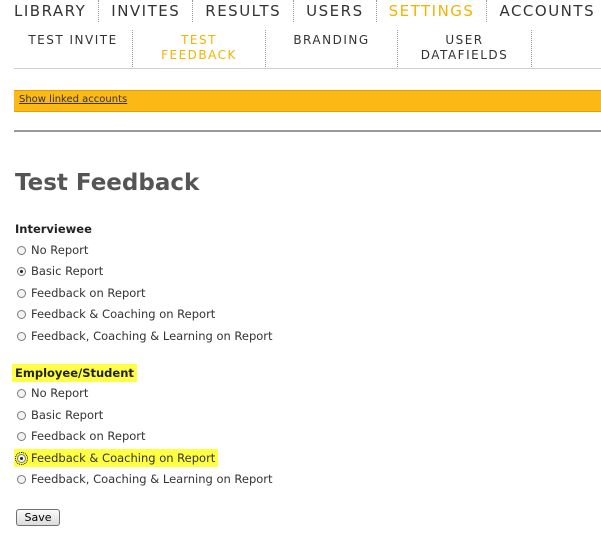 The height and width of the screenshot is (539, 601). I want to click on employee-student-label-text: Employee/Student, so click(74, 373).